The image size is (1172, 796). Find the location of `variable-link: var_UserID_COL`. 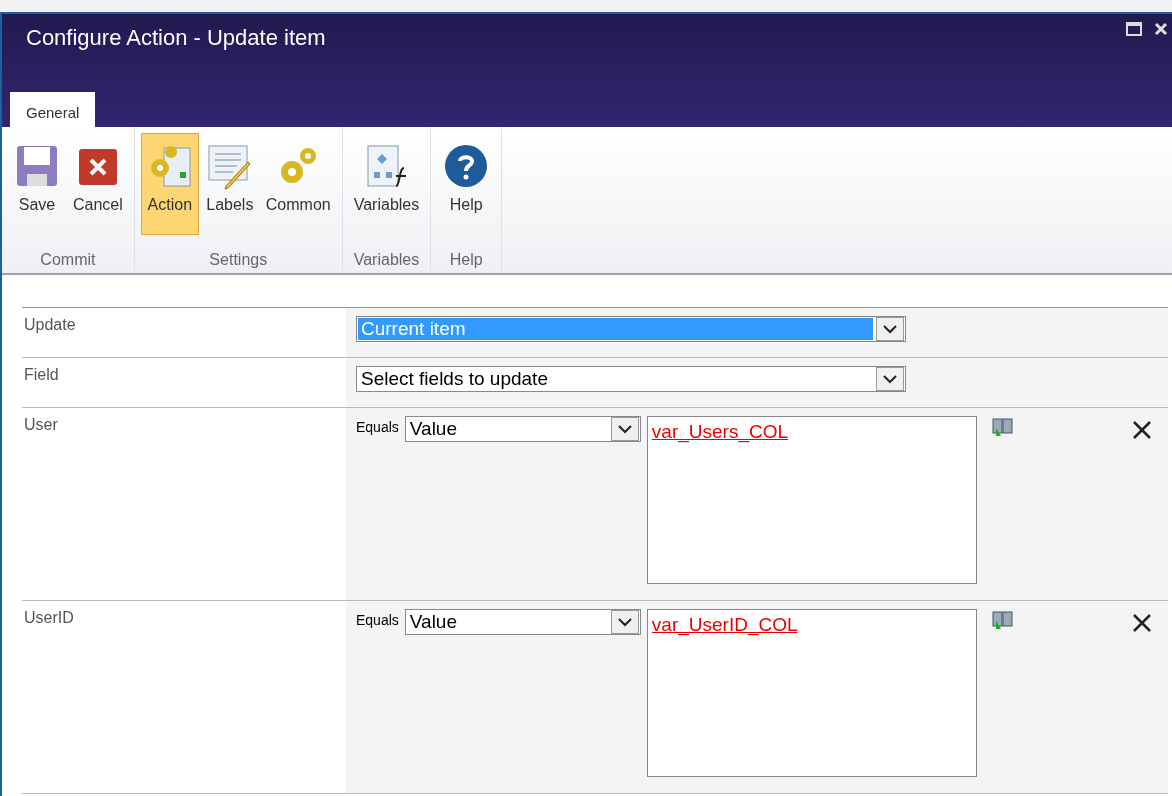

variable-link: var_UserID_COL is located at coordinates (724, 624).